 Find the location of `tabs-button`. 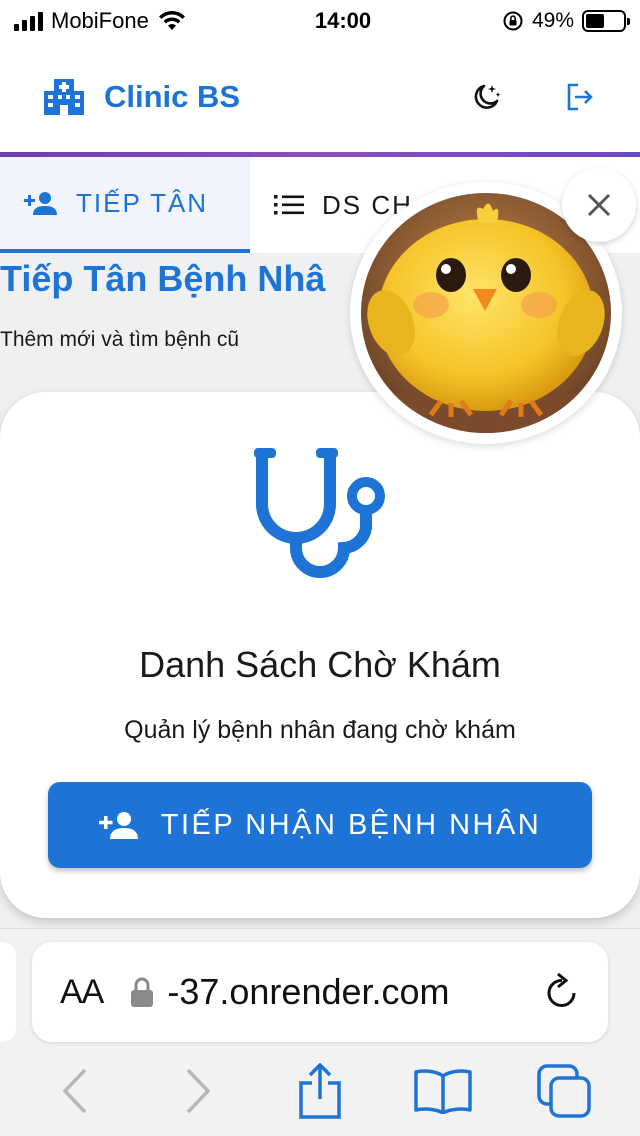

tabs-button is located at coordinates (565, 1091).